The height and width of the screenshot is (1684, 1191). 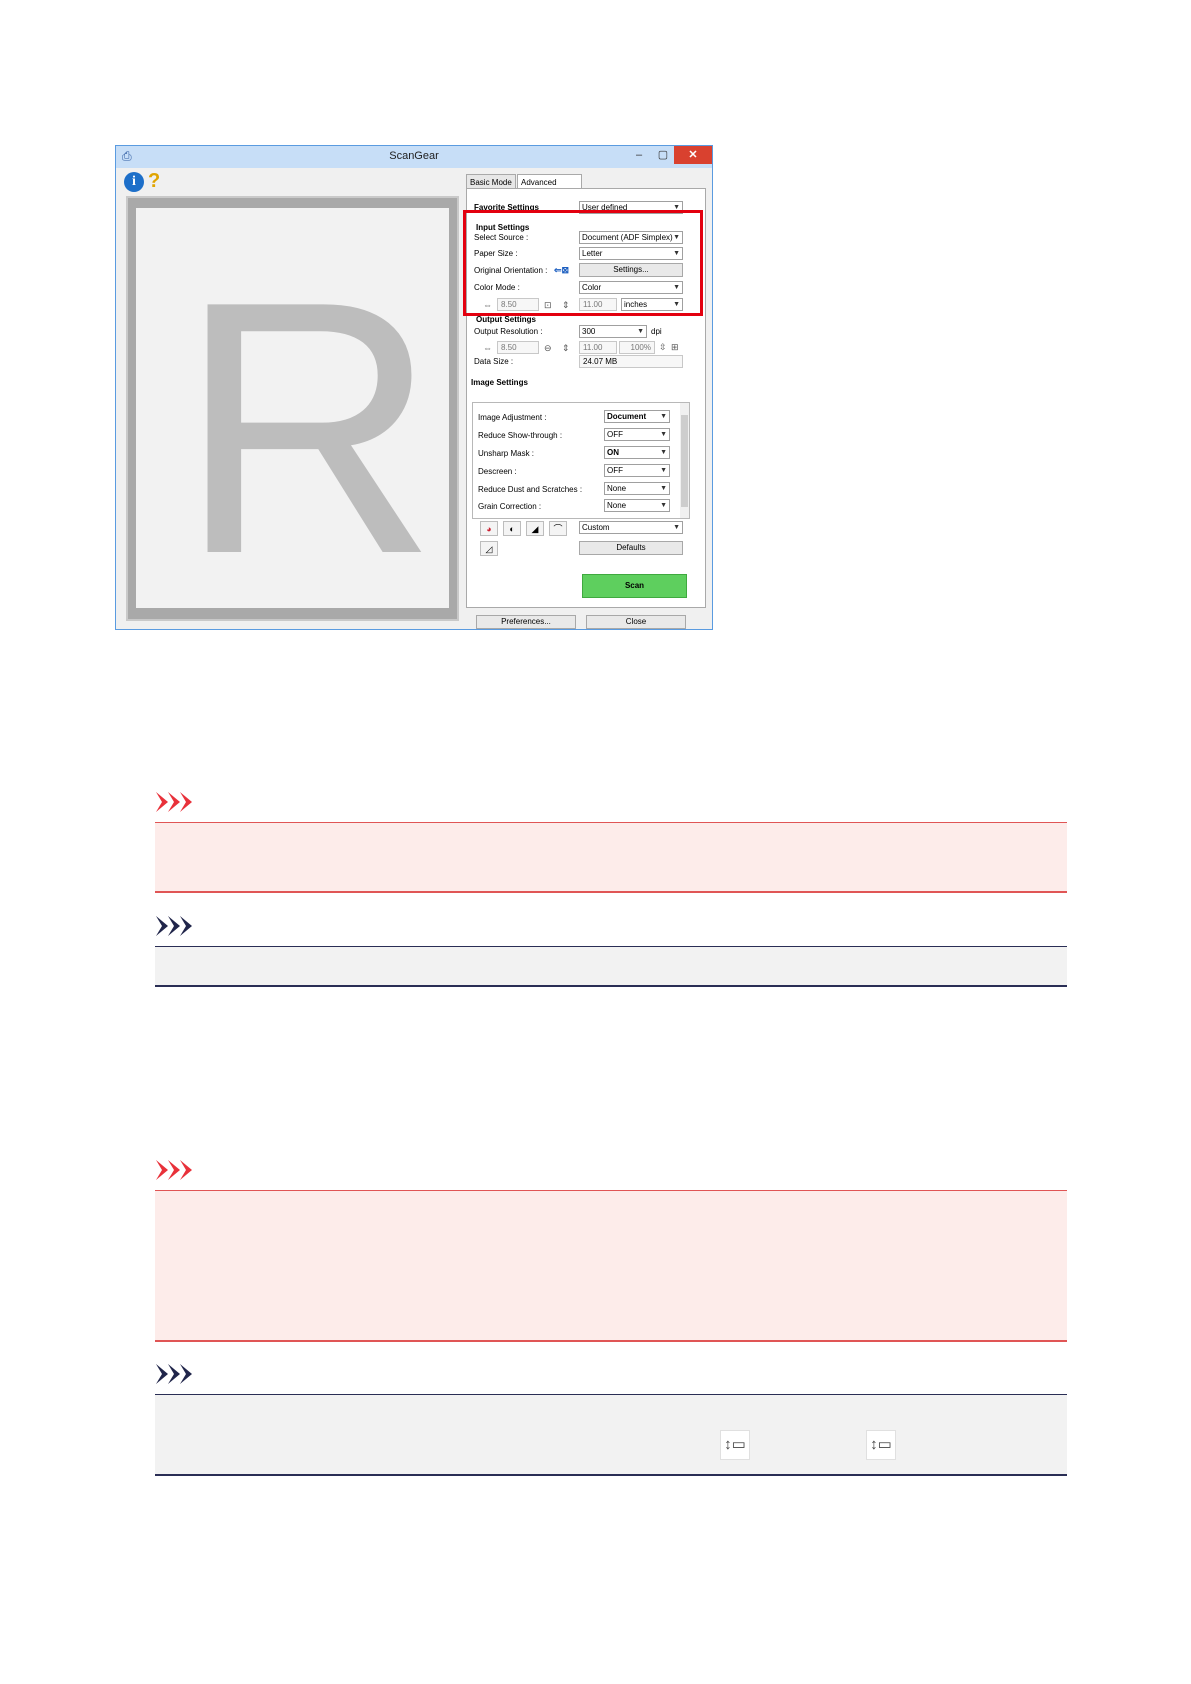 What do you see at coordinates (596, 527) in the screenshot?
I see `tone-preset-value: Custom` at bounding box center [596, 527].